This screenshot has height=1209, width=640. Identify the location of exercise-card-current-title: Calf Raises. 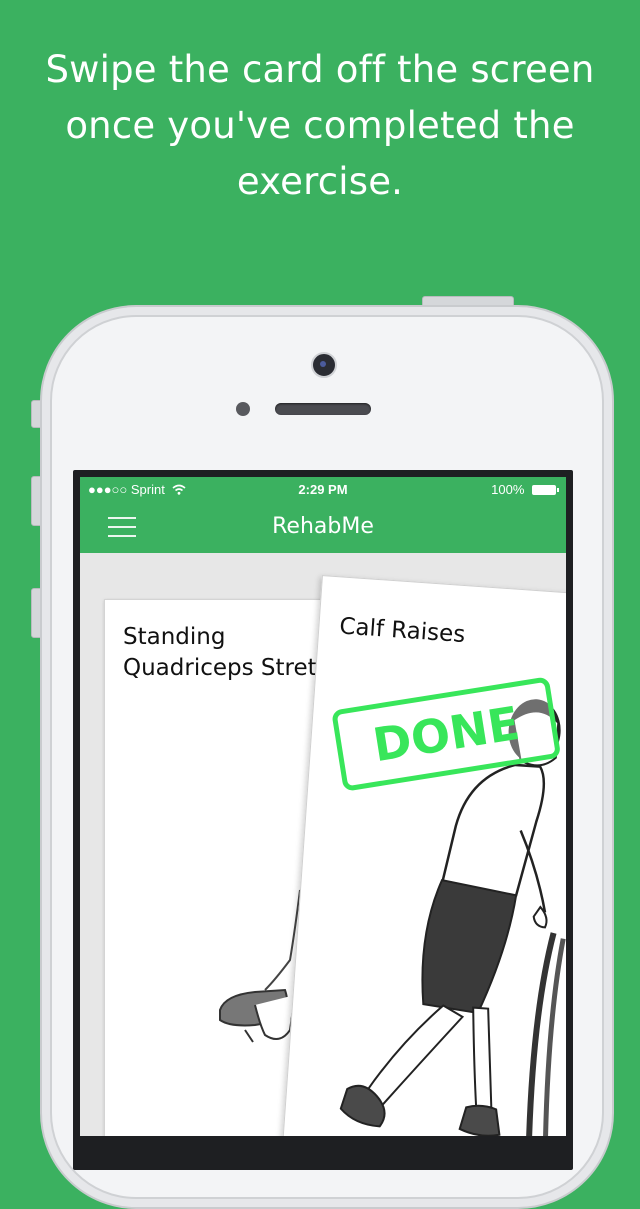
(402, 631).